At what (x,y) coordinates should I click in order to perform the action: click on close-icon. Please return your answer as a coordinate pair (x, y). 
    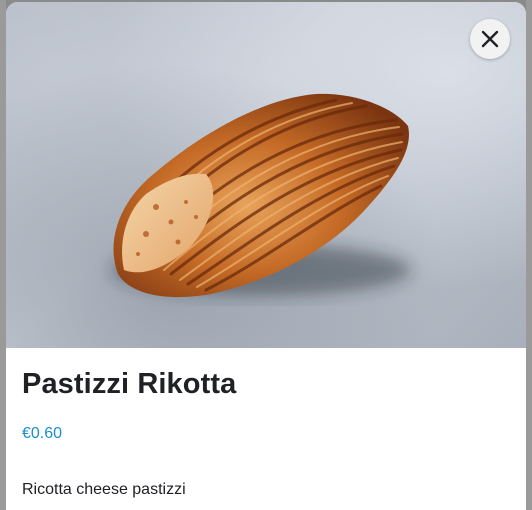
    Looking at the image, I should click on (490, 39).